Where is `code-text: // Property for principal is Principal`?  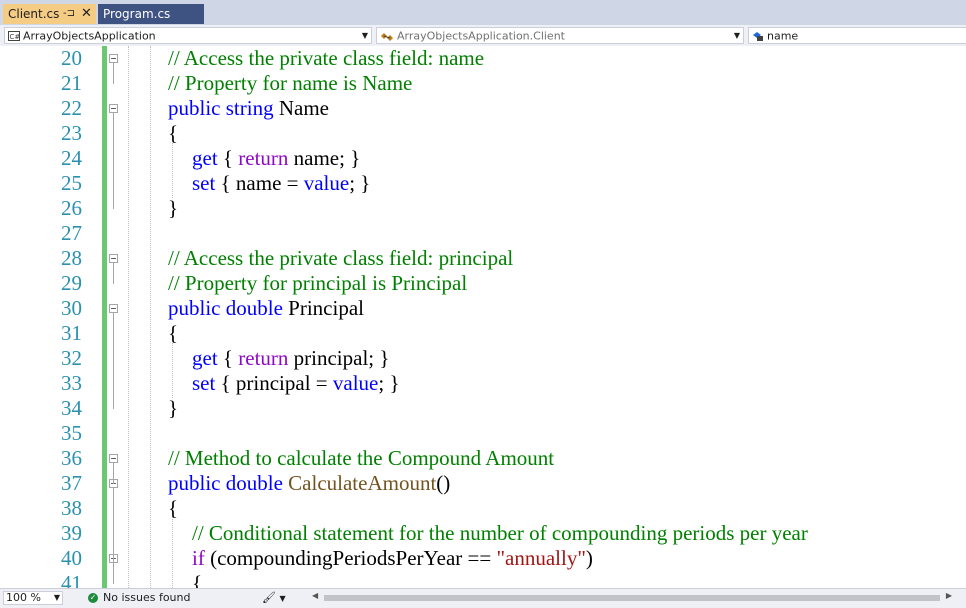
code-text: // Property for principal is Principal is located at coordinates (317, 283).